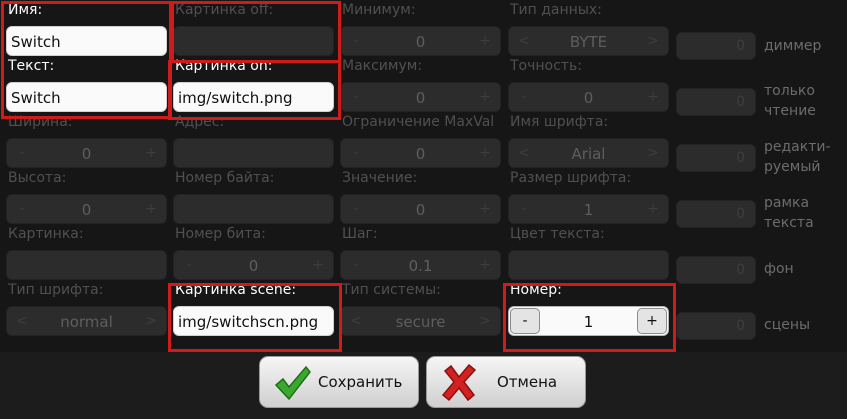 Image resolution: width=847 pixels, height=419 pixels. I want to click on maximum-minus-button: -, so click(356, 97).